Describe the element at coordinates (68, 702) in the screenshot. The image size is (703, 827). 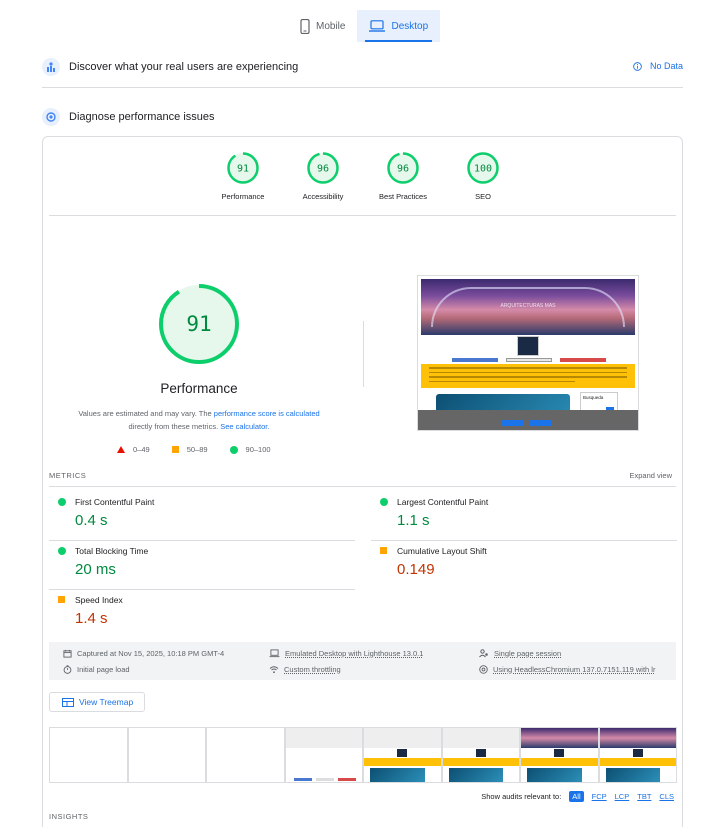
I see `treemap-icon` at that location.